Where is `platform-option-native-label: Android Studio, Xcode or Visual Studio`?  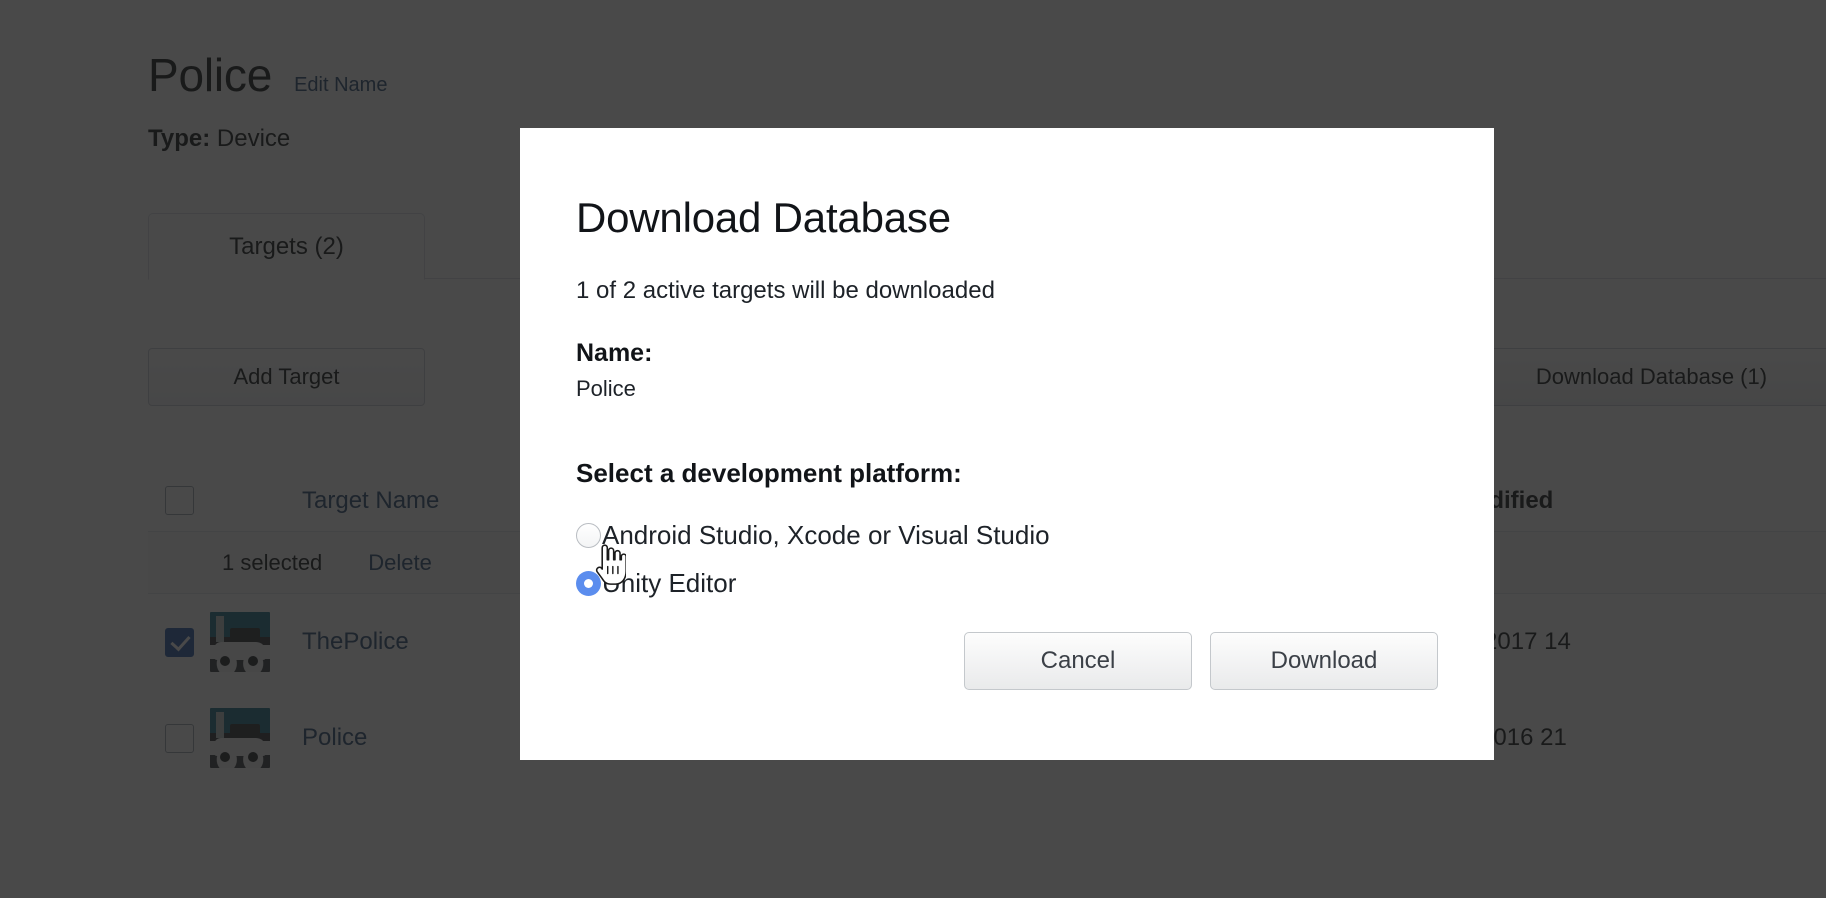
platform-option-native-label: Android Studio, Xcode or Visual Studio is located at coordinates (826, 534).